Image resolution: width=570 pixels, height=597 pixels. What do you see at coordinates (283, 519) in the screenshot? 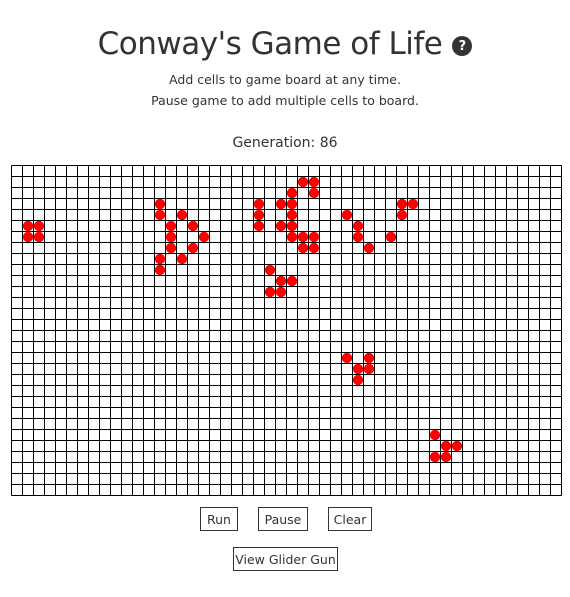
I see `pause-button: Pause` at bounding box center [283, 519].